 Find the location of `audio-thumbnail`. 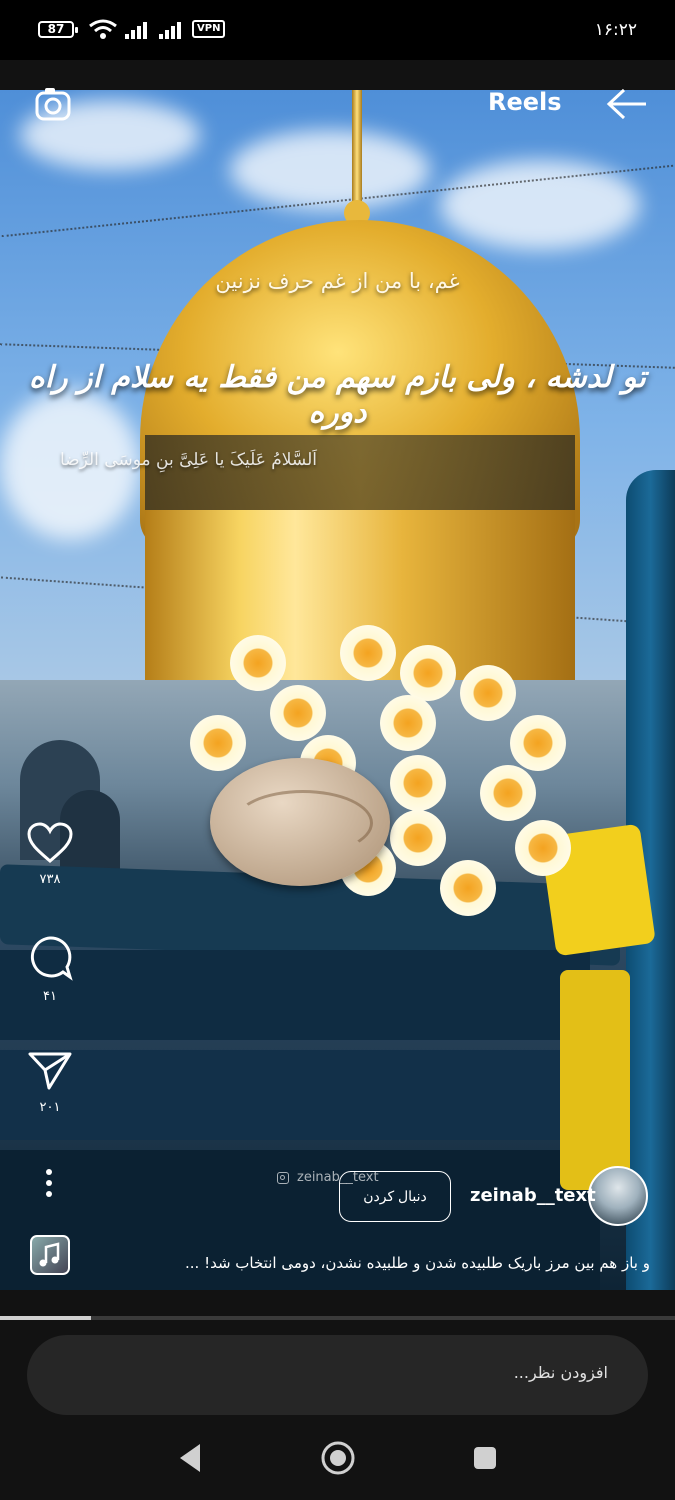

audio-thumbnail is located at coordinates (50, 1255).